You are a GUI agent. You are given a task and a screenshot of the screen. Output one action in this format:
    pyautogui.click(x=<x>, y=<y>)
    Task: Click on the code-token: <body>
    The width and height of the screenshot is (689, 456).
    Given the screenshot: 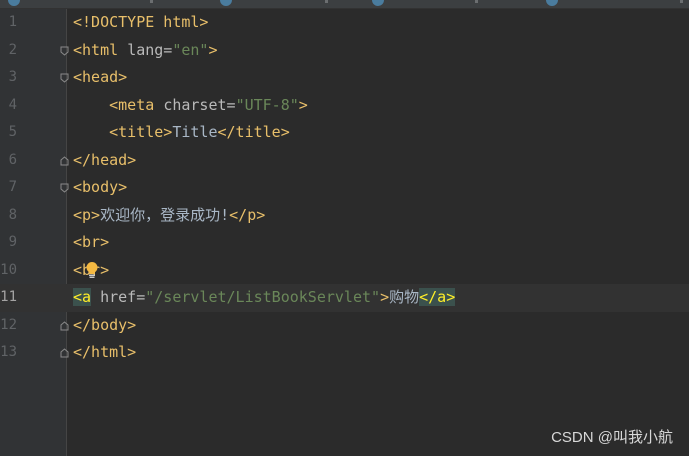 What is the action you would take?
    pyautogui.click(x=100, y=187)
    